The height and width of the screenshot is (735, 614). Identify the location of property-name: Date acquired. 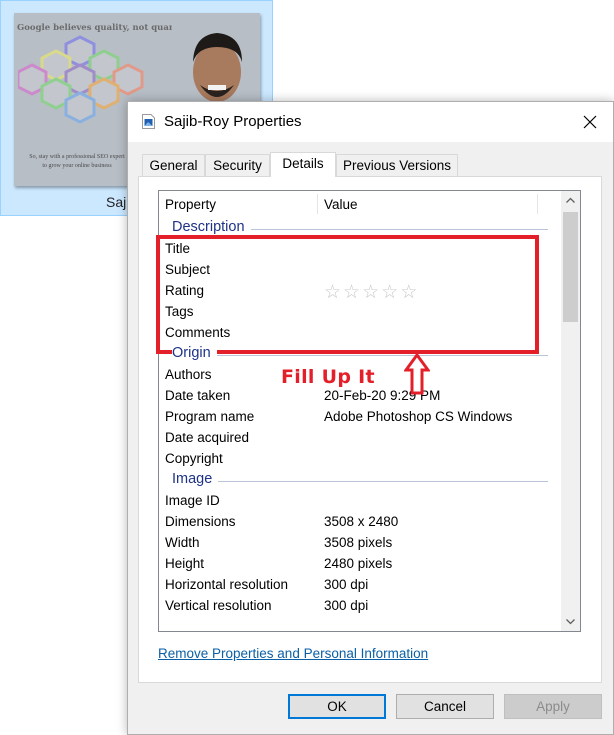
(207, 437).